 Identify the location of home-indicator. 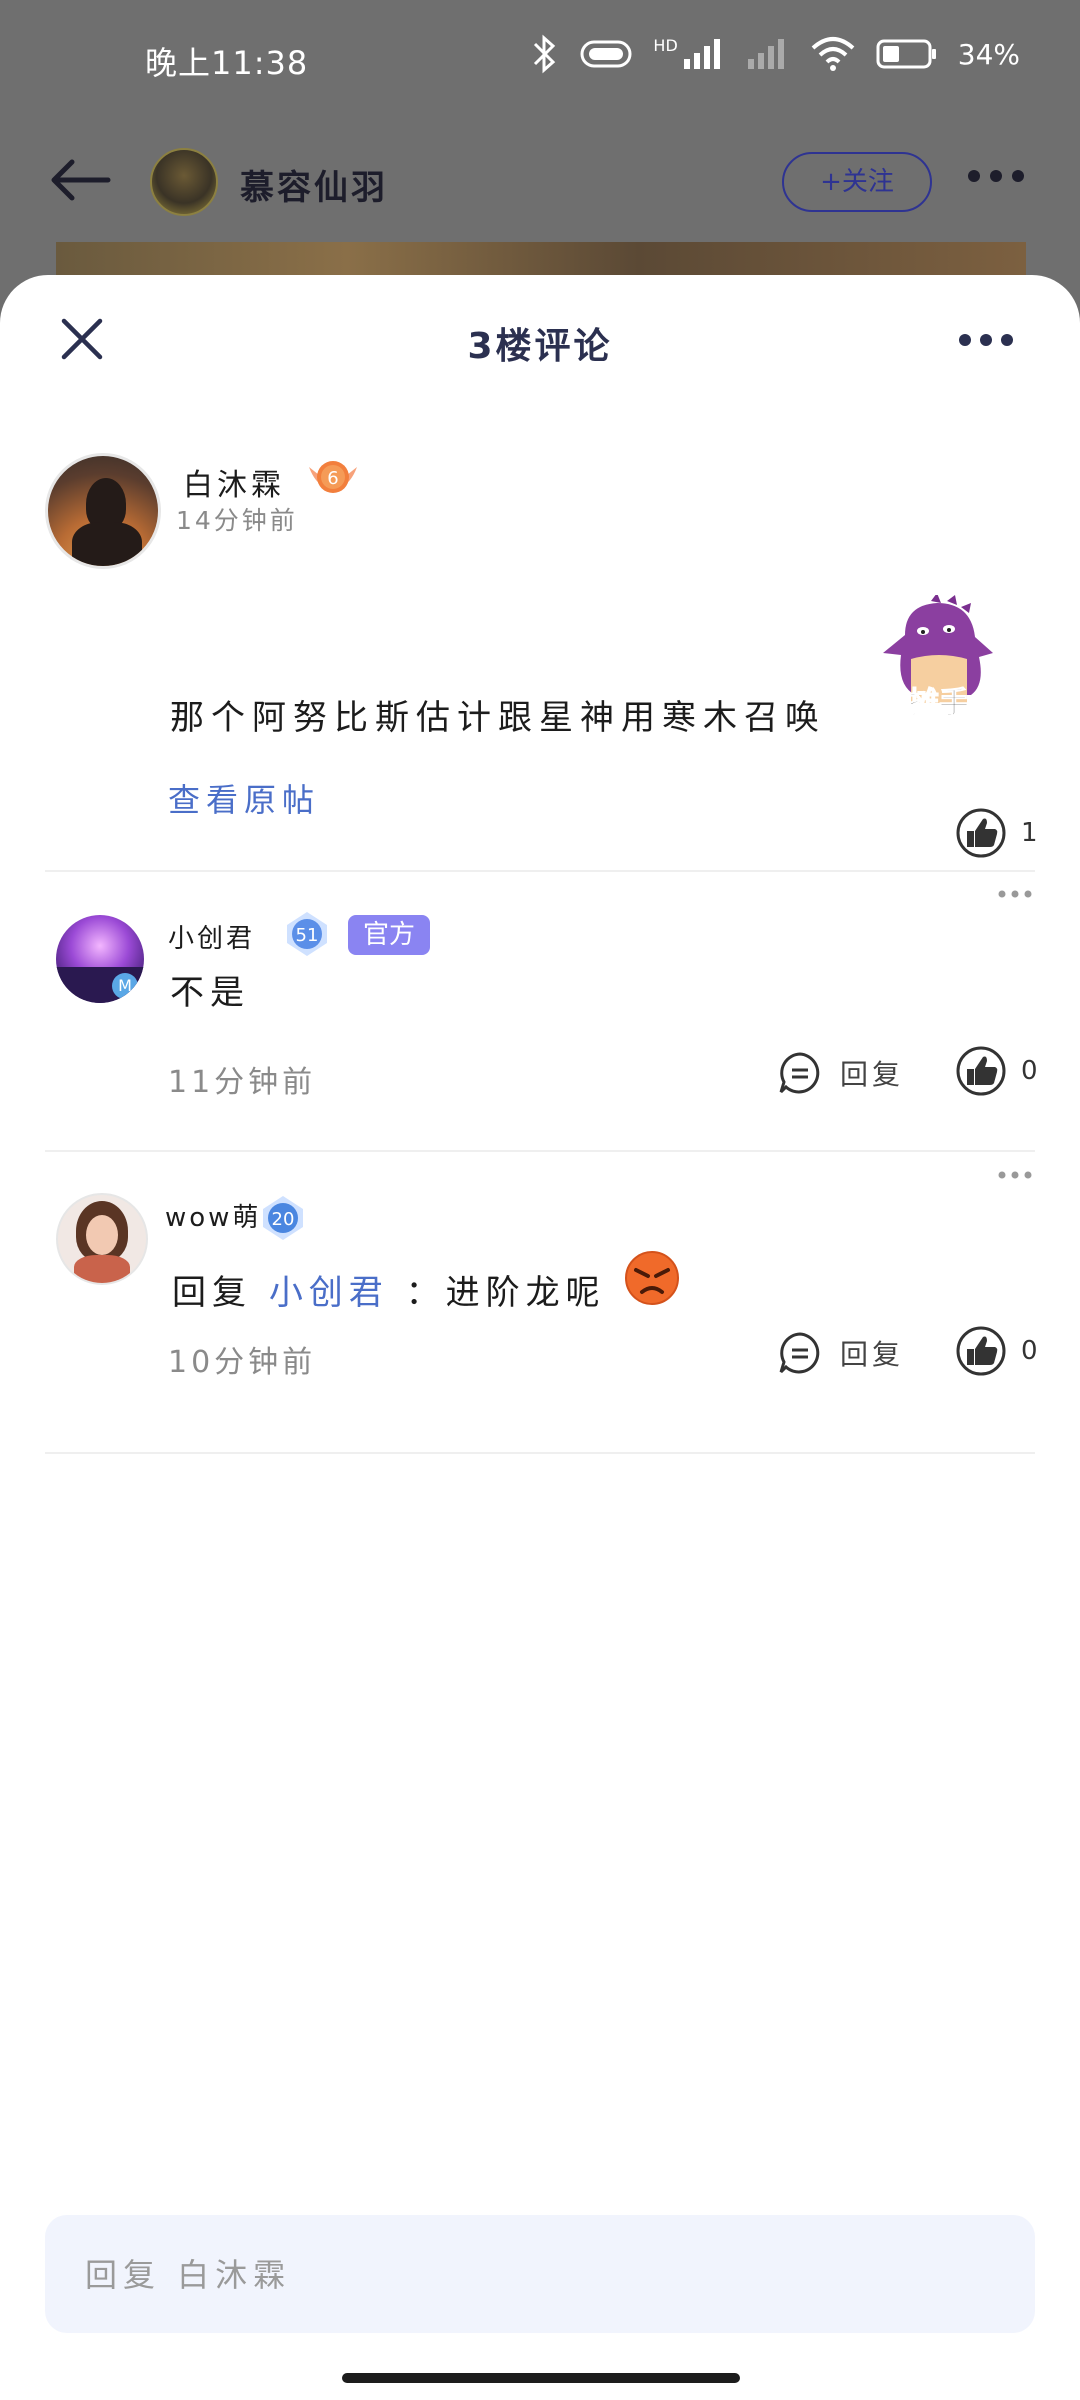
(541, 2378).